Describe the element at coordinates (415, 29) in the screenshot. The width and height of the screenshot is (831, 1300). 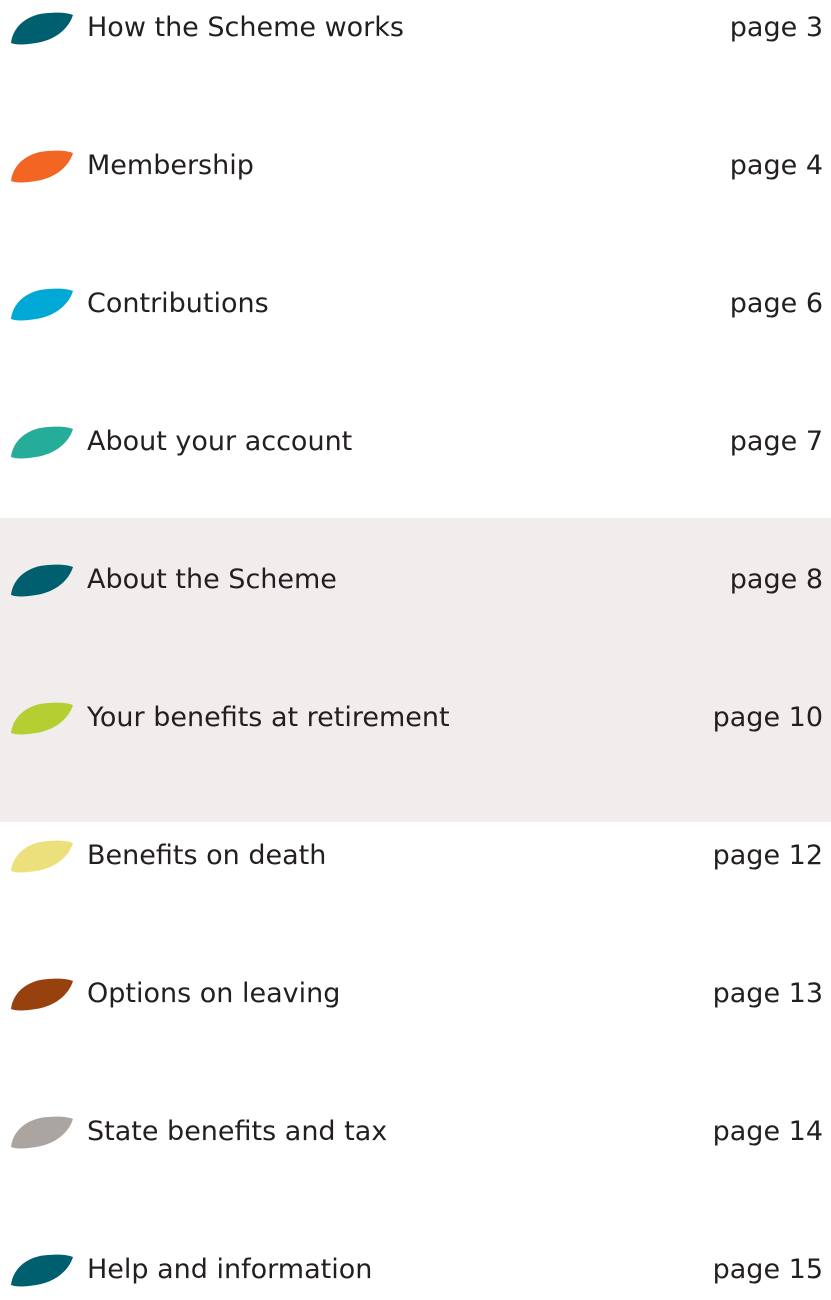
I see `toc-item: How the Scheme works page 3` at that location.